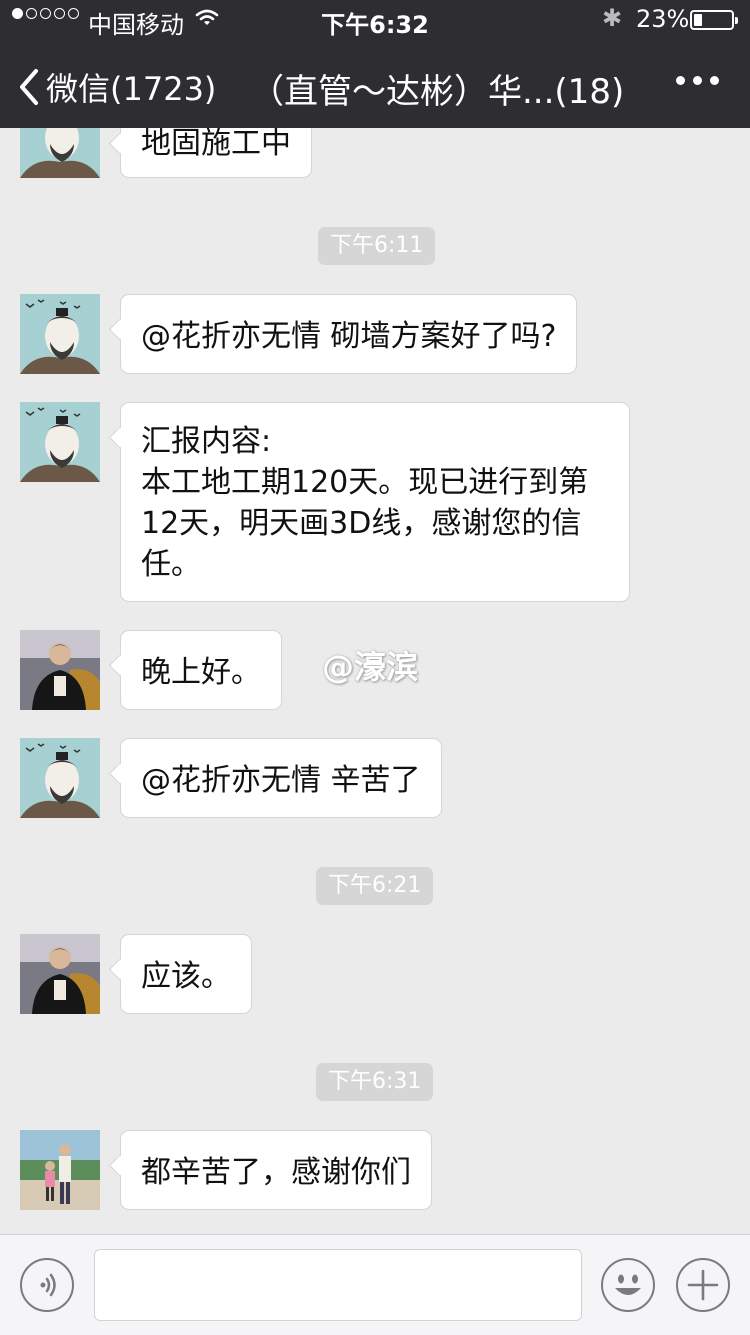 The image size is (750, 1335). Describe the element at coordinates (612, 18) in the screenshot. I see `bluetooth-icon: ✱` at that location.